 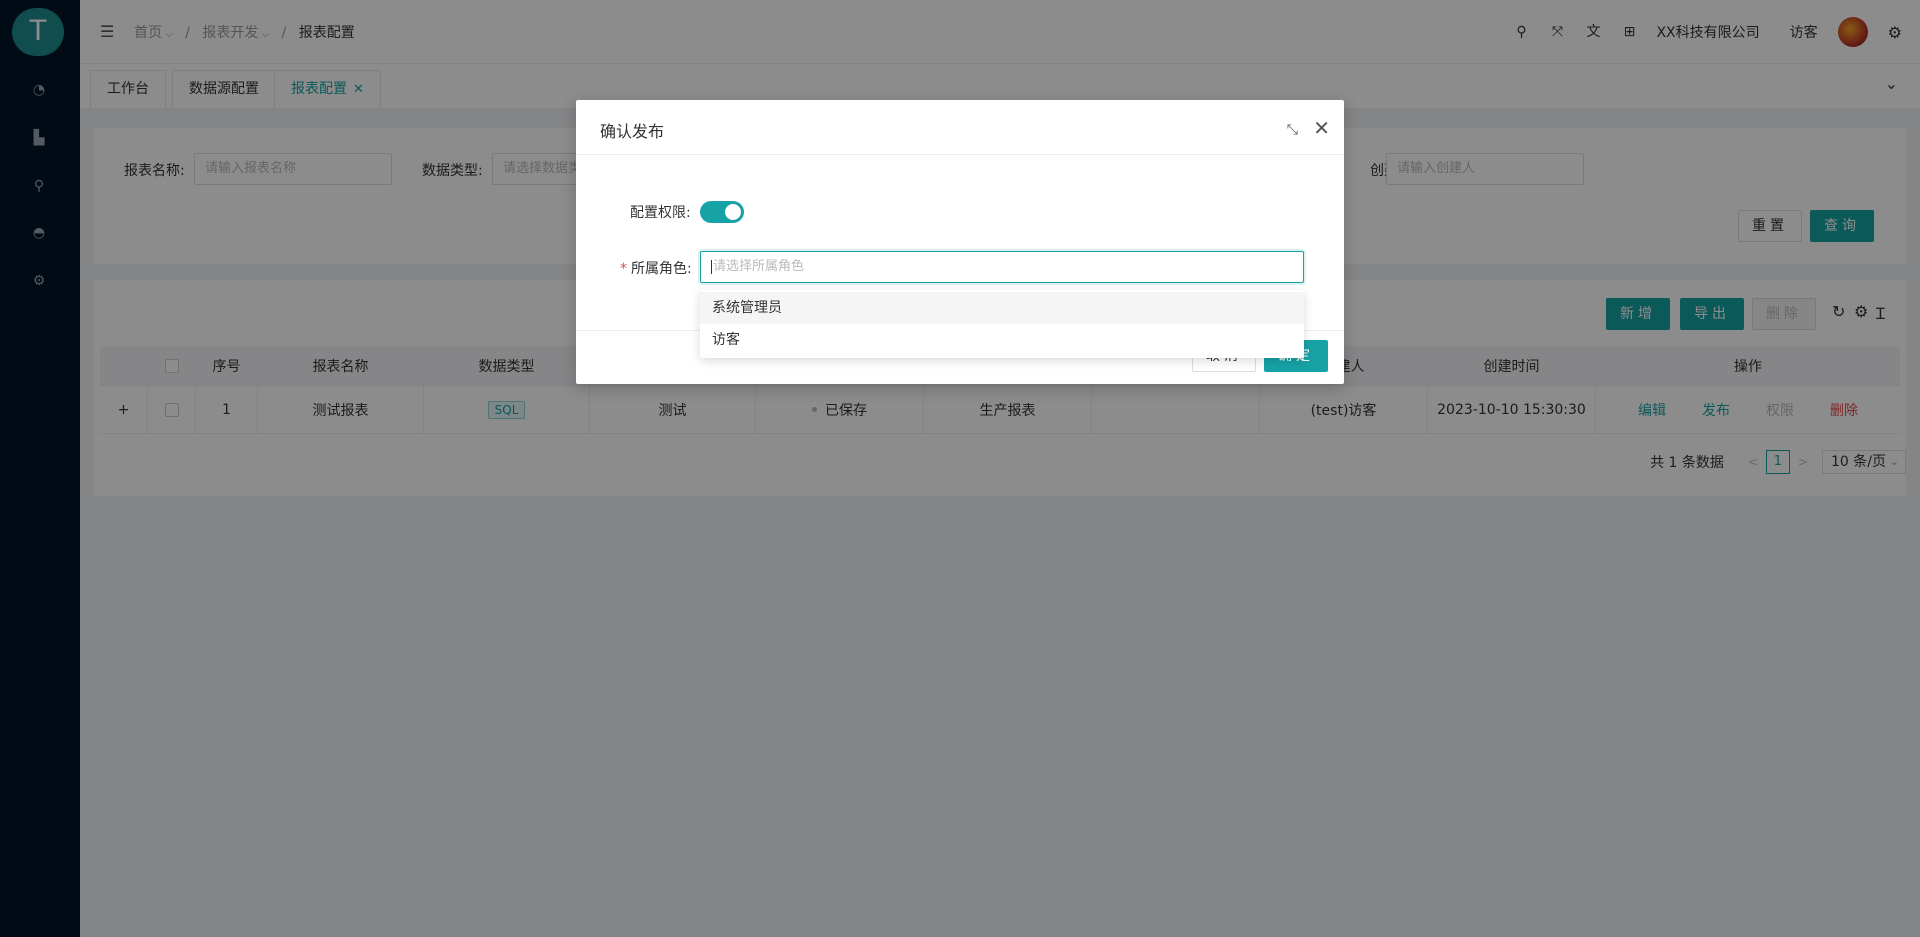 I want to click on text-caret, so click(x=711, y=266).